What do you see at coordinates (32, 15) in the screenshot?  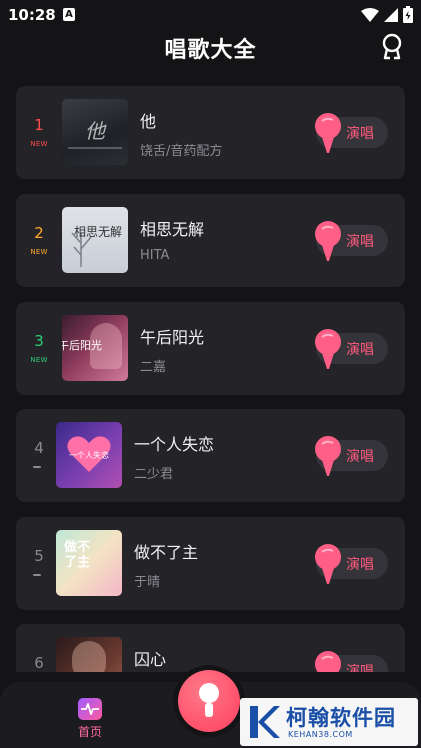 I see `status-time: 10:28` at bounding box center [32, 15].